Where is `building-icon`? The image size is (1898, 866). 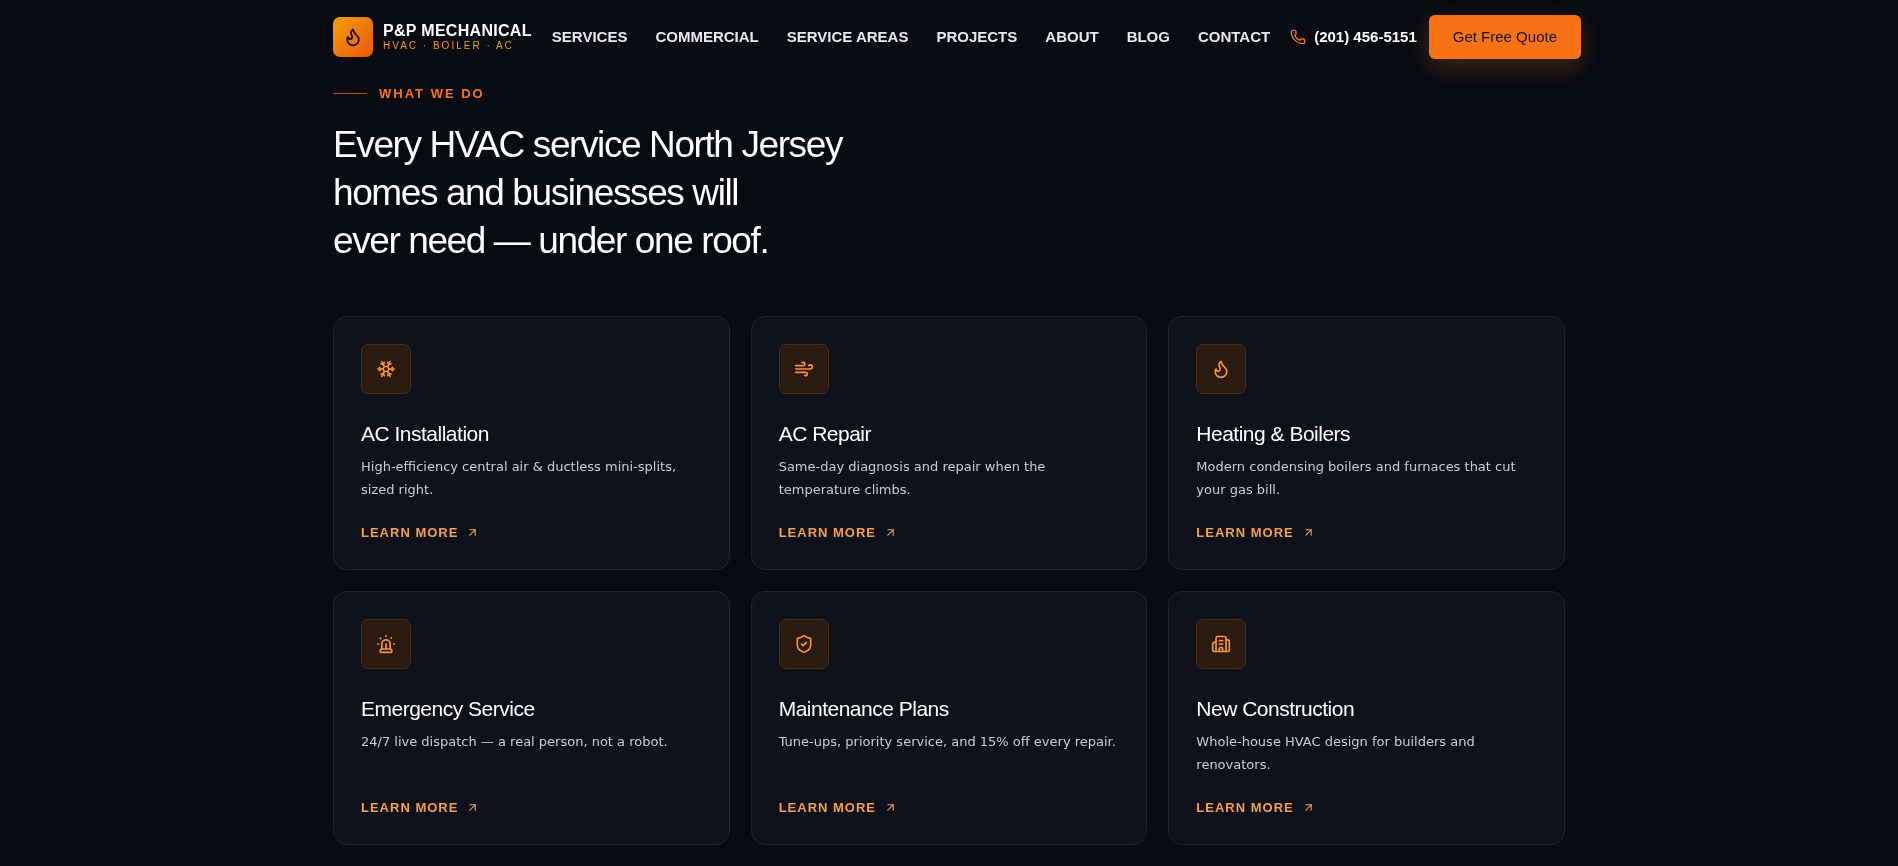 building-icon is located at coordinates (1221, 644).